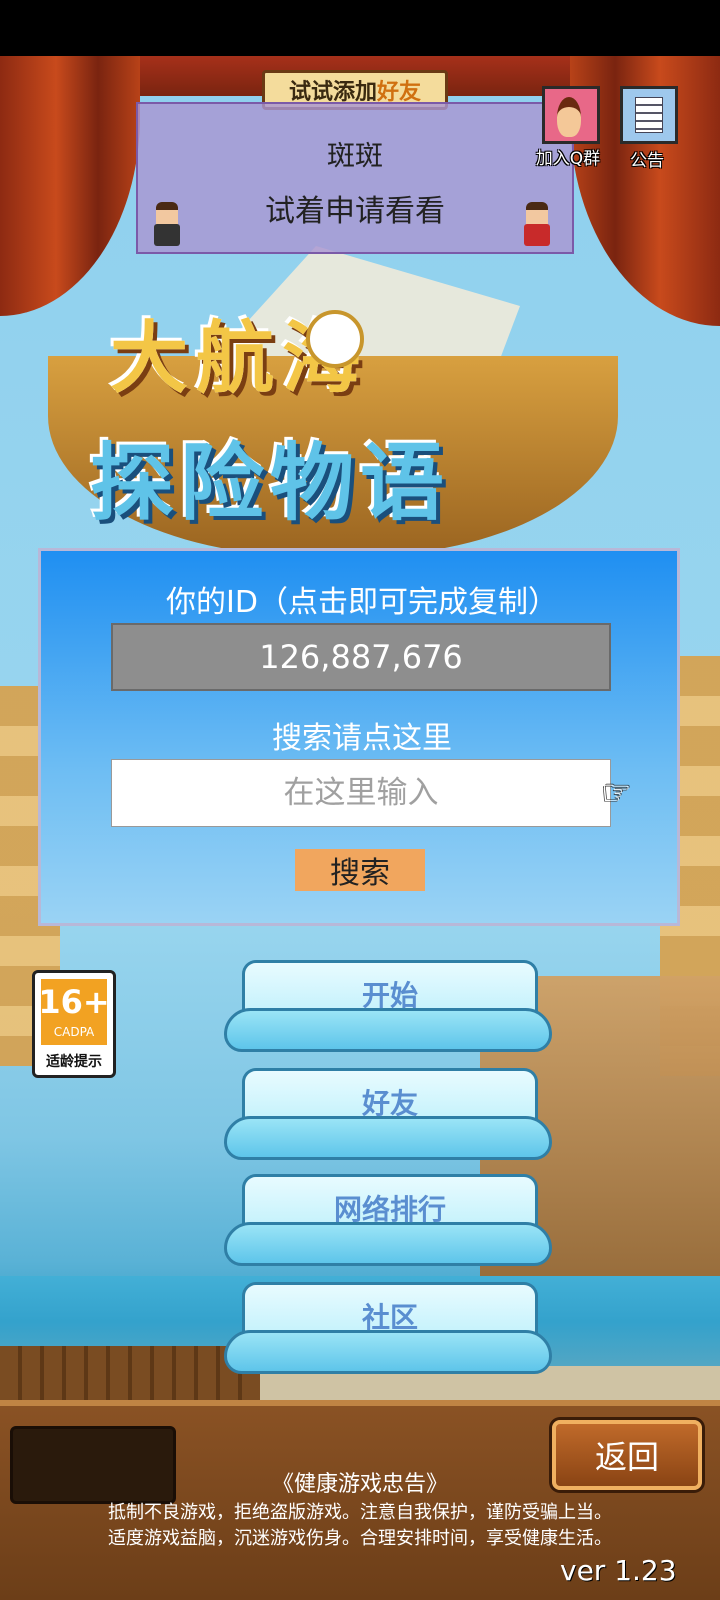 The width and height of the screenshot is (720, 1600). Describe the element at coordinates (360, 1512) in the screenshot. I see `health-advisory-line1: 抵制不良游戏，拒绝盗版游戏。注意自我保护，谨防受骗上当。` at that location.